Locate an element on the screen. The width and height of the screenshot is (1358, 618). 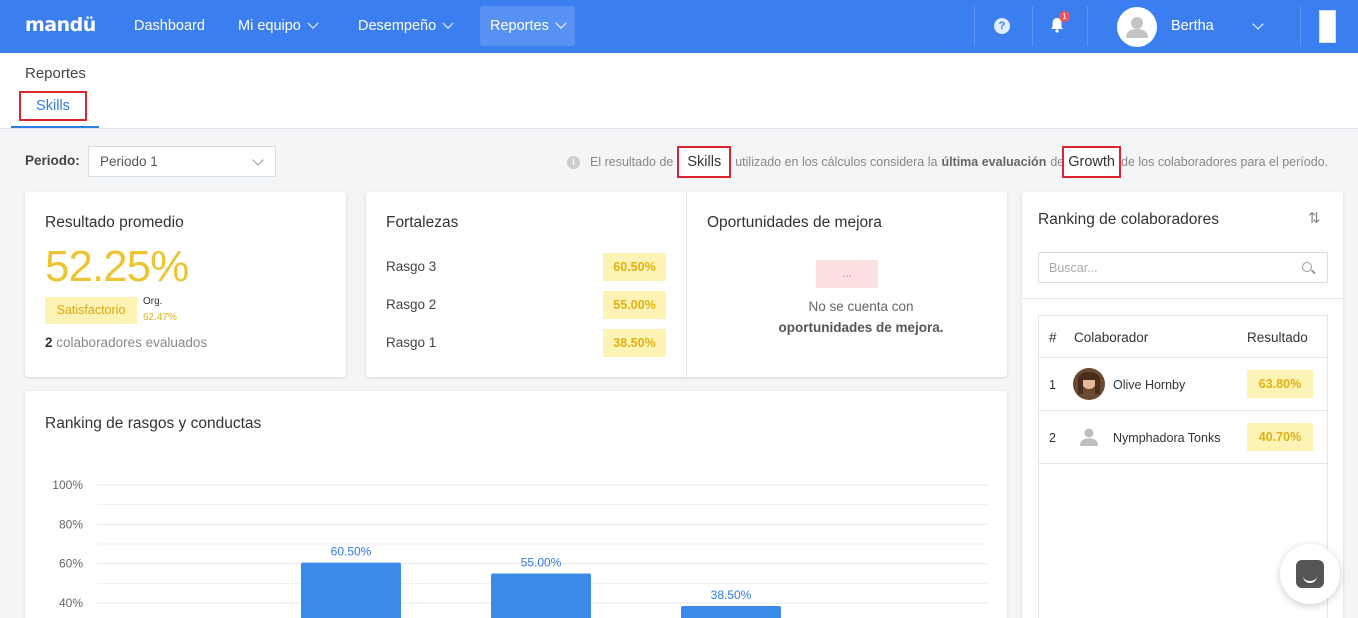
periodo-select-value: Periodo 1 is located at coordinates (129, 161).